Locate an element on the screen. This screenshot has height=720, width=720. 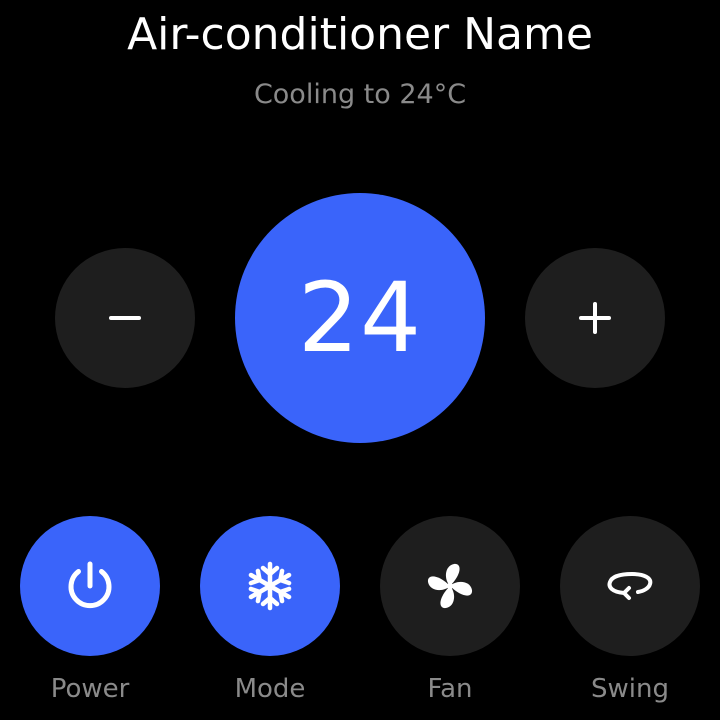
target-temperature-value: 24 is located at coordinates (360, 318).